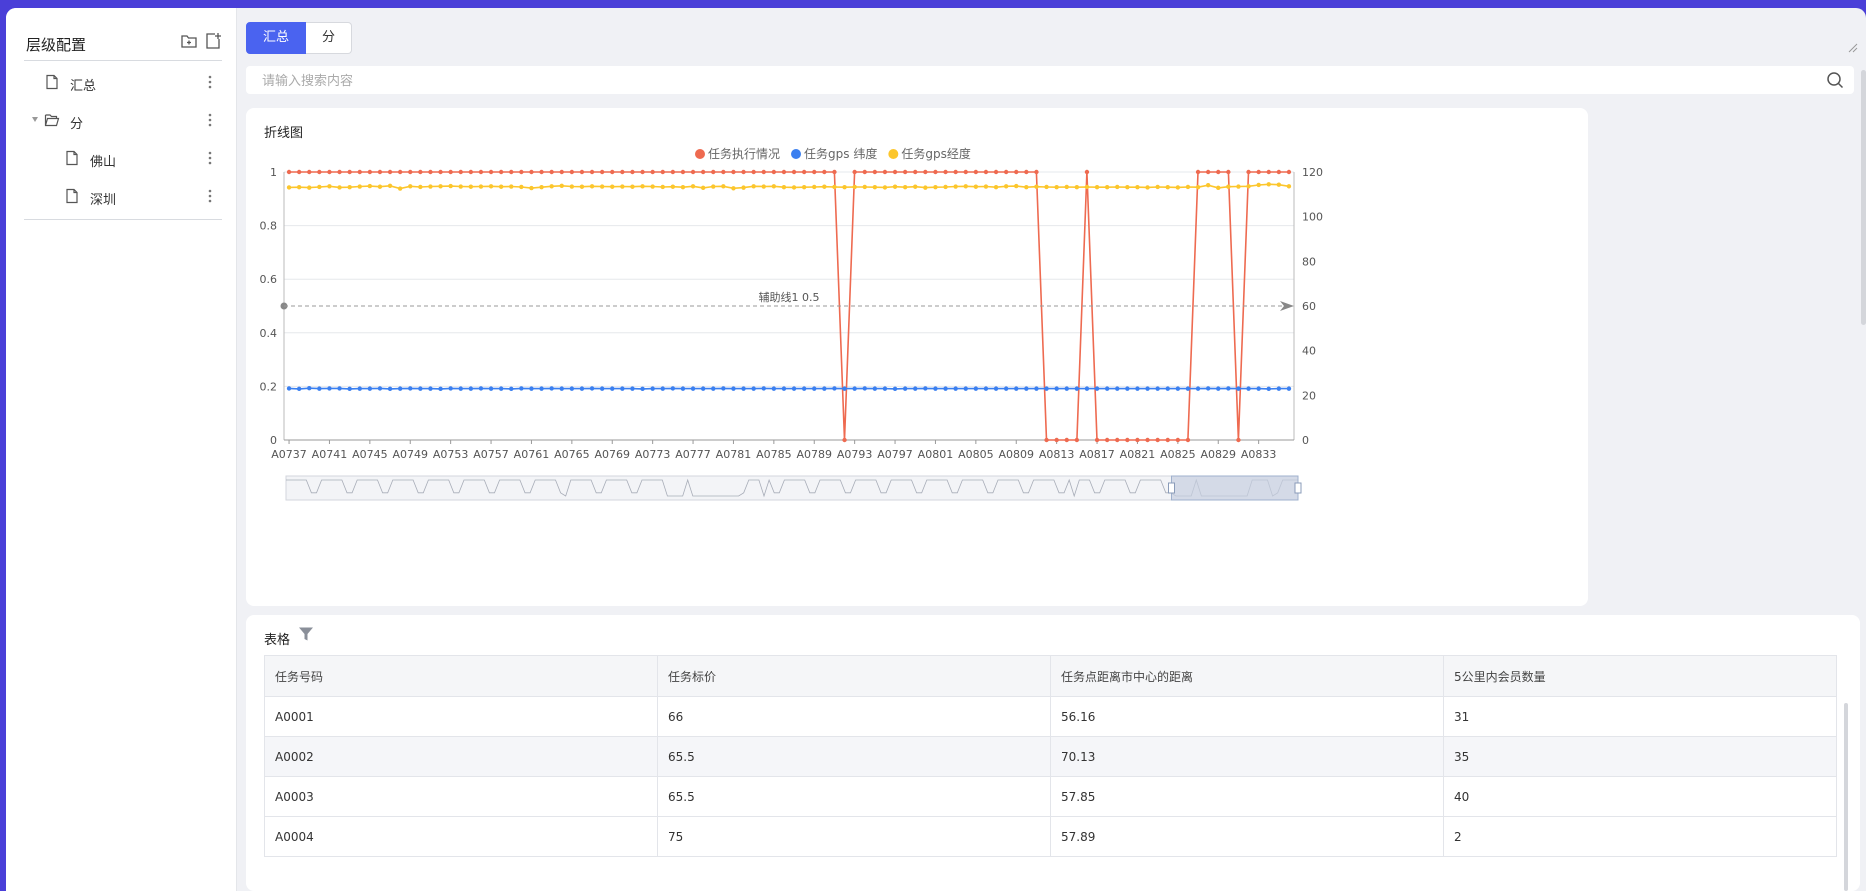 Image resolution: width=1866 pixels, height=891 pixels. I want to click on table-cell: A0002, so click(461, 756).